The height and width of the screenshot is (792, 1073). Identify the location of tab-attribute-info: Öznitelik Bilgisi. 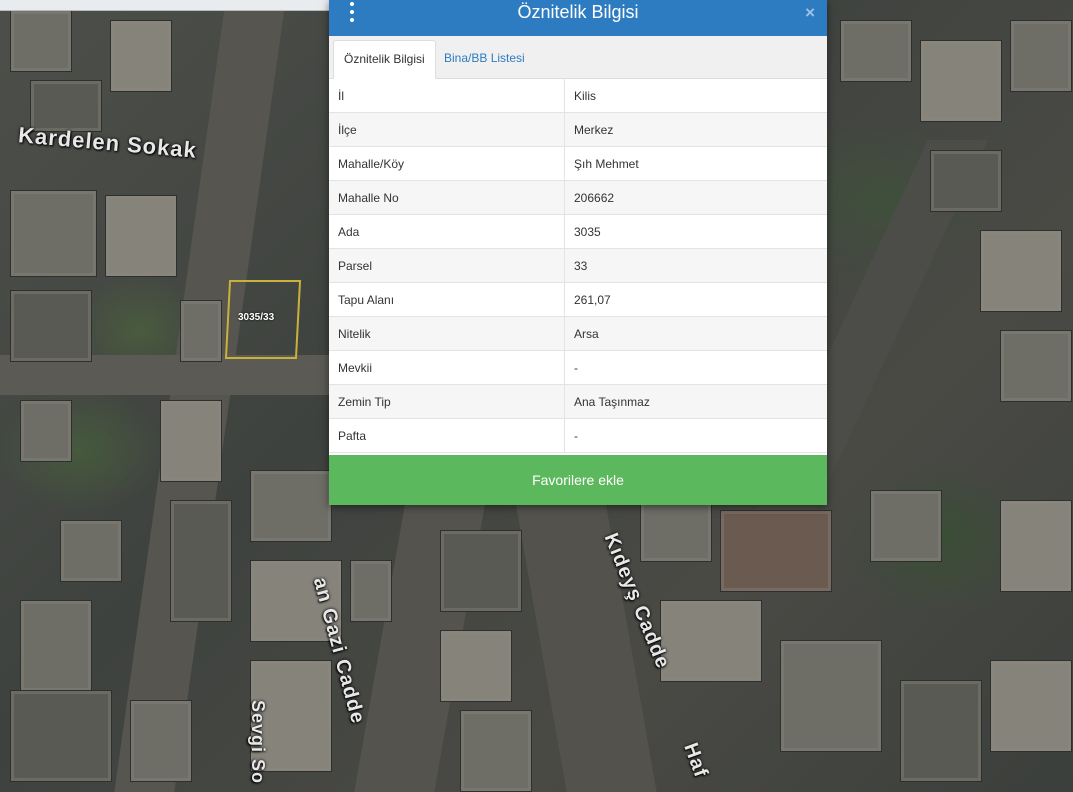
(384, 59).